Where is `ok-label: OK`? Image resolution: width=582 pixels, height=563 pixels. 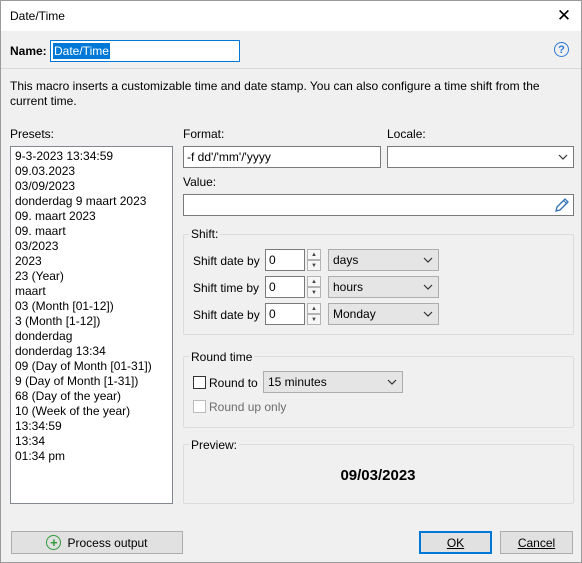 ok-label: OK is located at coordinates (455, 542).